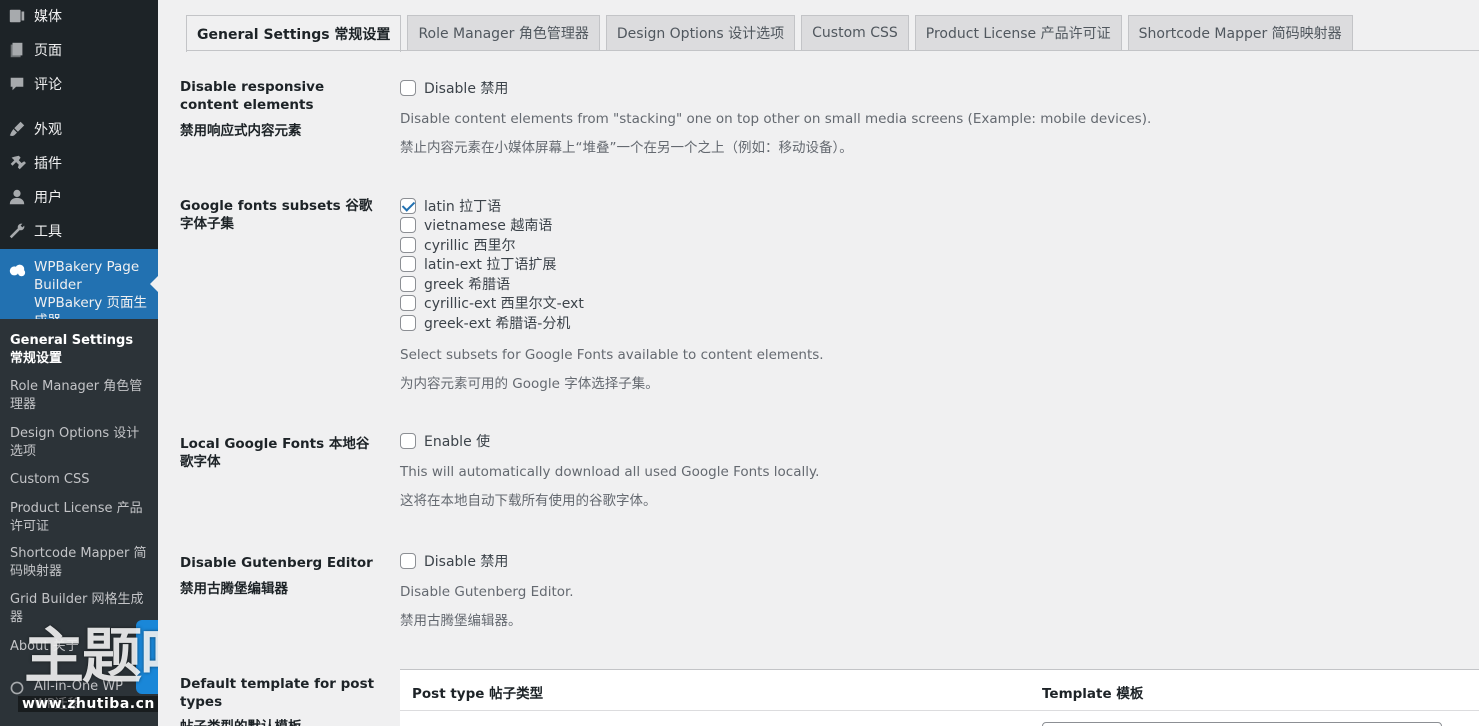 The width and height of the screenshot is (1479, 726). I want to click on enable-local-fonts-checkbox: Enable 使, so click(900, 441).